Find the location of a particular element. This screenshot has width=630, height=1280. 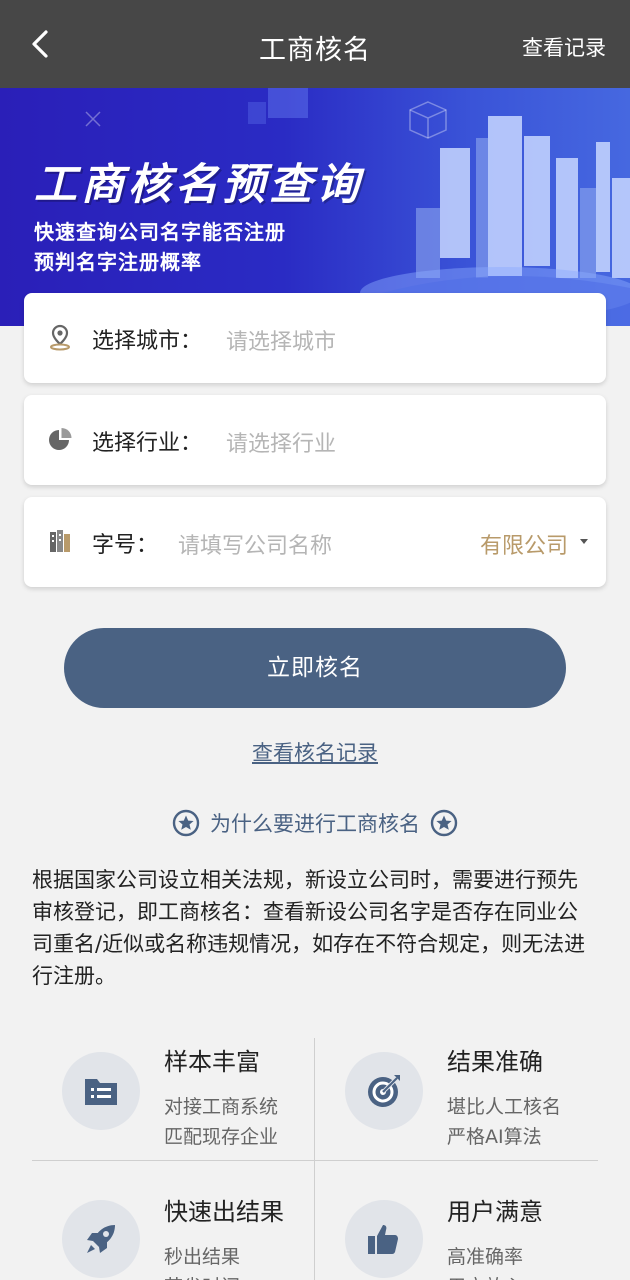

feature-title: 用户满意 is located at coordinates (495, 1212).